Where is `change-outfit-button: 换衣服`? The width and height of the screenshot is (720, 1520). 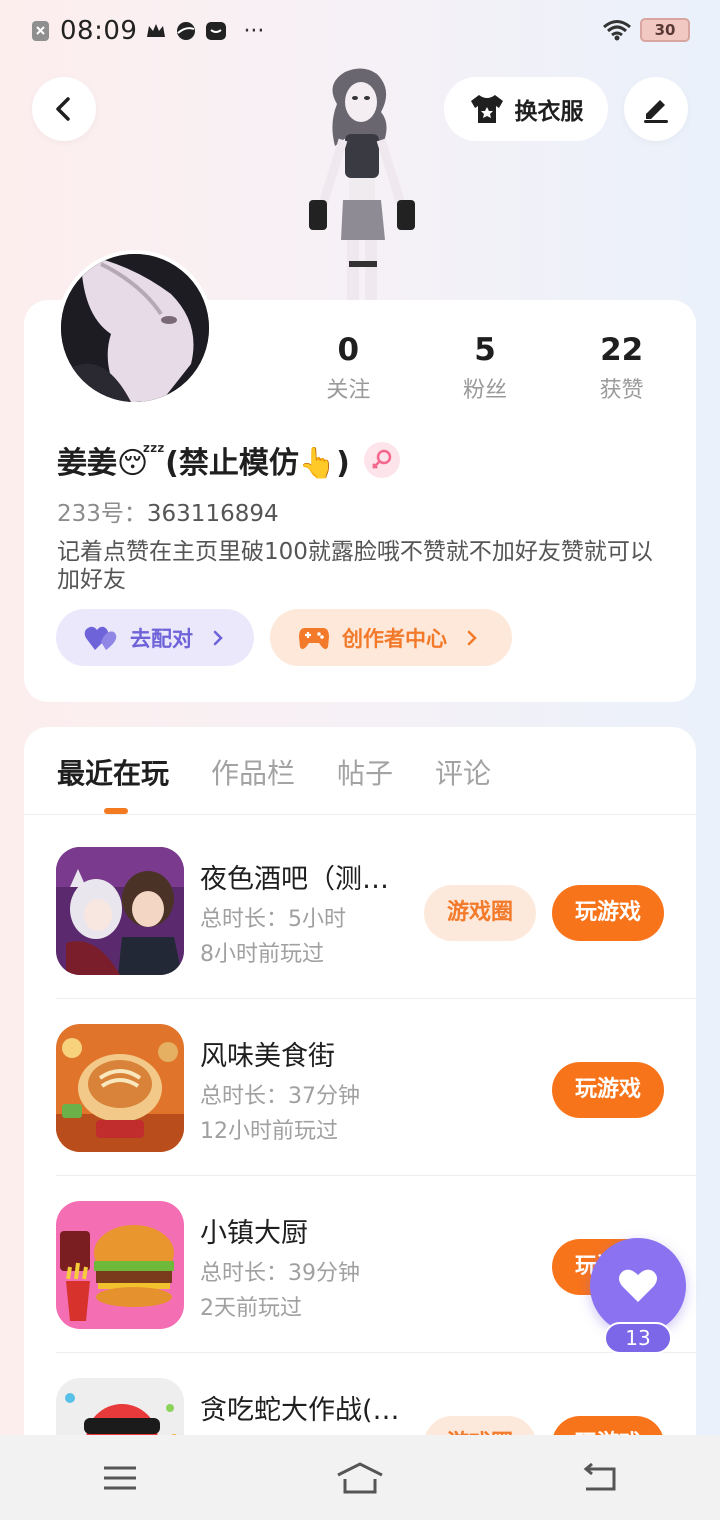 change-outfit-button: 换衣服 is located at coordinates (526, 109).